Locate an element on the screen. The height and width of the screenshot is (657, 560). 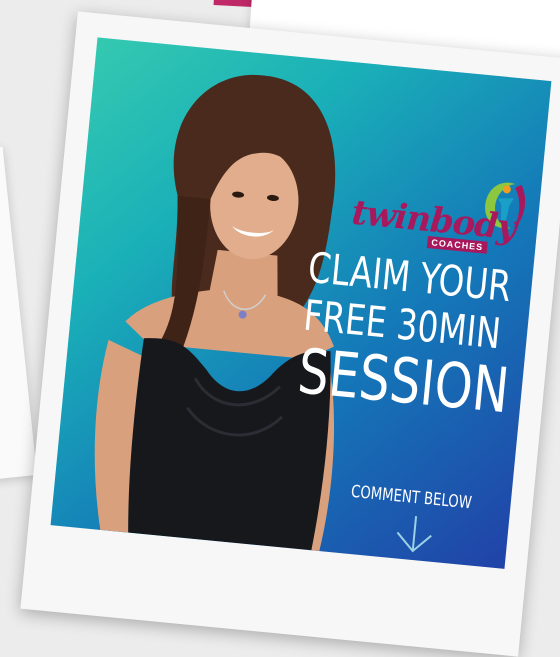
headline: CLAIM YOUR FREE 30MIN SESSION is located at coordinates (411, 335).